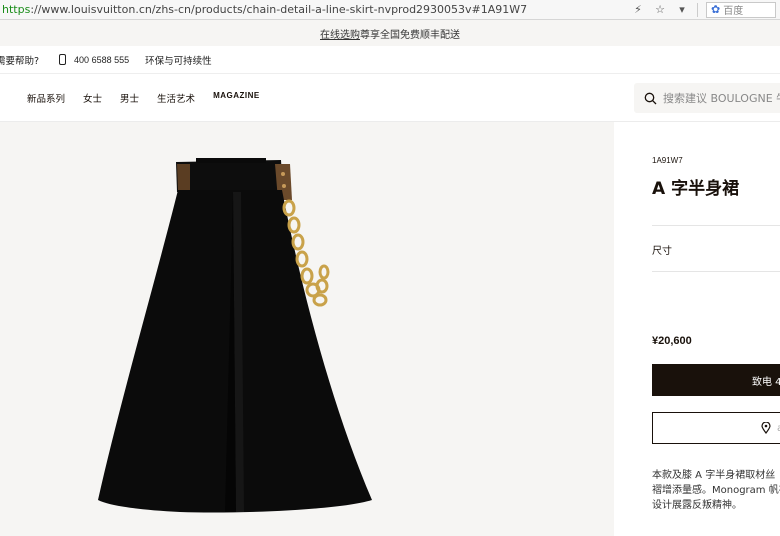 This screenshot has width=780, height=536. What do you see at coordinates (63, 59) in the screenshot?
I see `phone-icon` at bounding box center [63, 59].